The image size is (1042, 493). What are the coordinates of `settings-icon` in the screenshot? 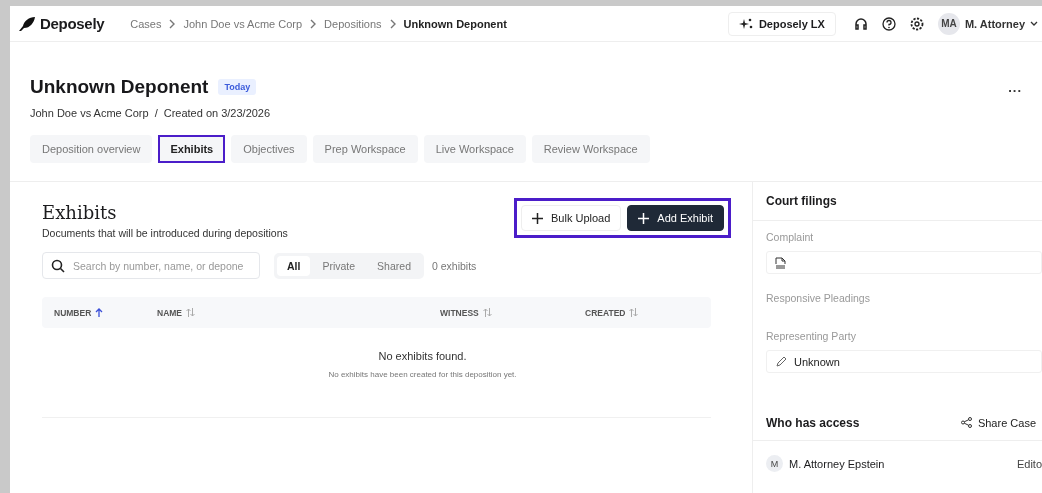 It's located at (916, 23).